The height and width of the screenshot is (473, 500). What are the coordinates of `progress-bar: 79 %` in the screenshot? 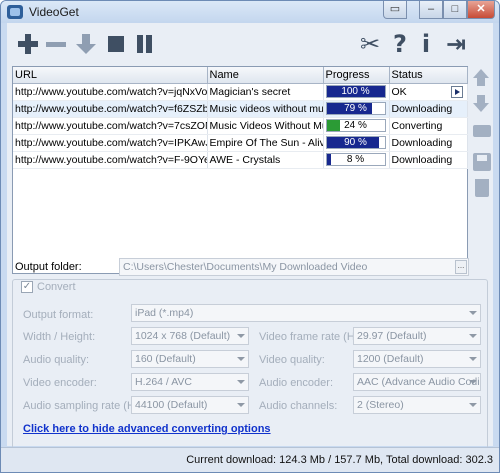 It's located at (355, 108).